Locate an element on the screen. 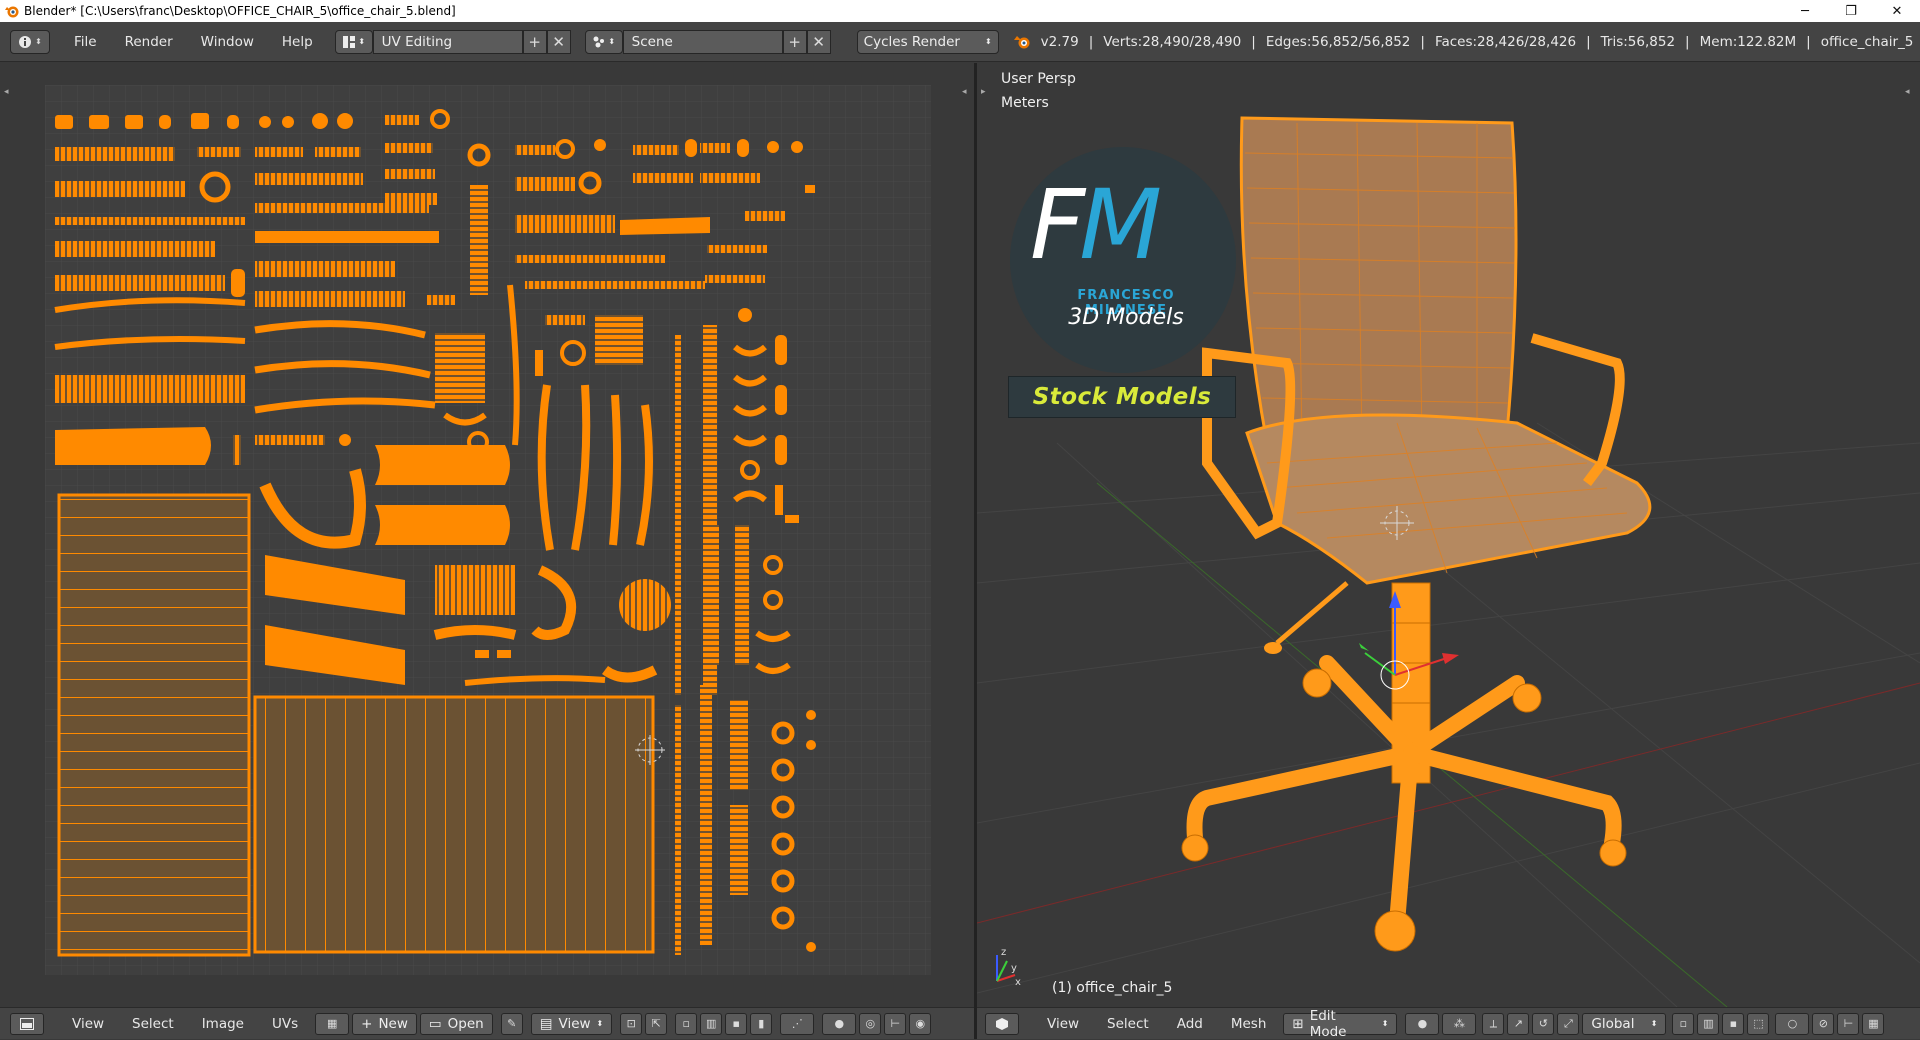 The width and height of the screenshot is (1920, 1040). menu-help: Help is located at coordinates (297, 42).